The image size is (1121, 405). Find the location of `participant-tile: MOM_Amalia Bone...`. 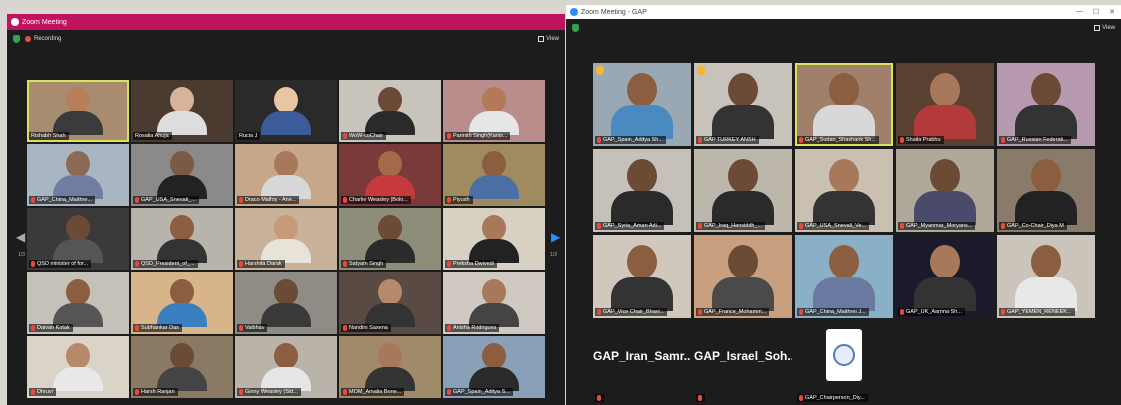

participant-tile: MOM_Amalia Bone... is located at coordinates (390, 367).